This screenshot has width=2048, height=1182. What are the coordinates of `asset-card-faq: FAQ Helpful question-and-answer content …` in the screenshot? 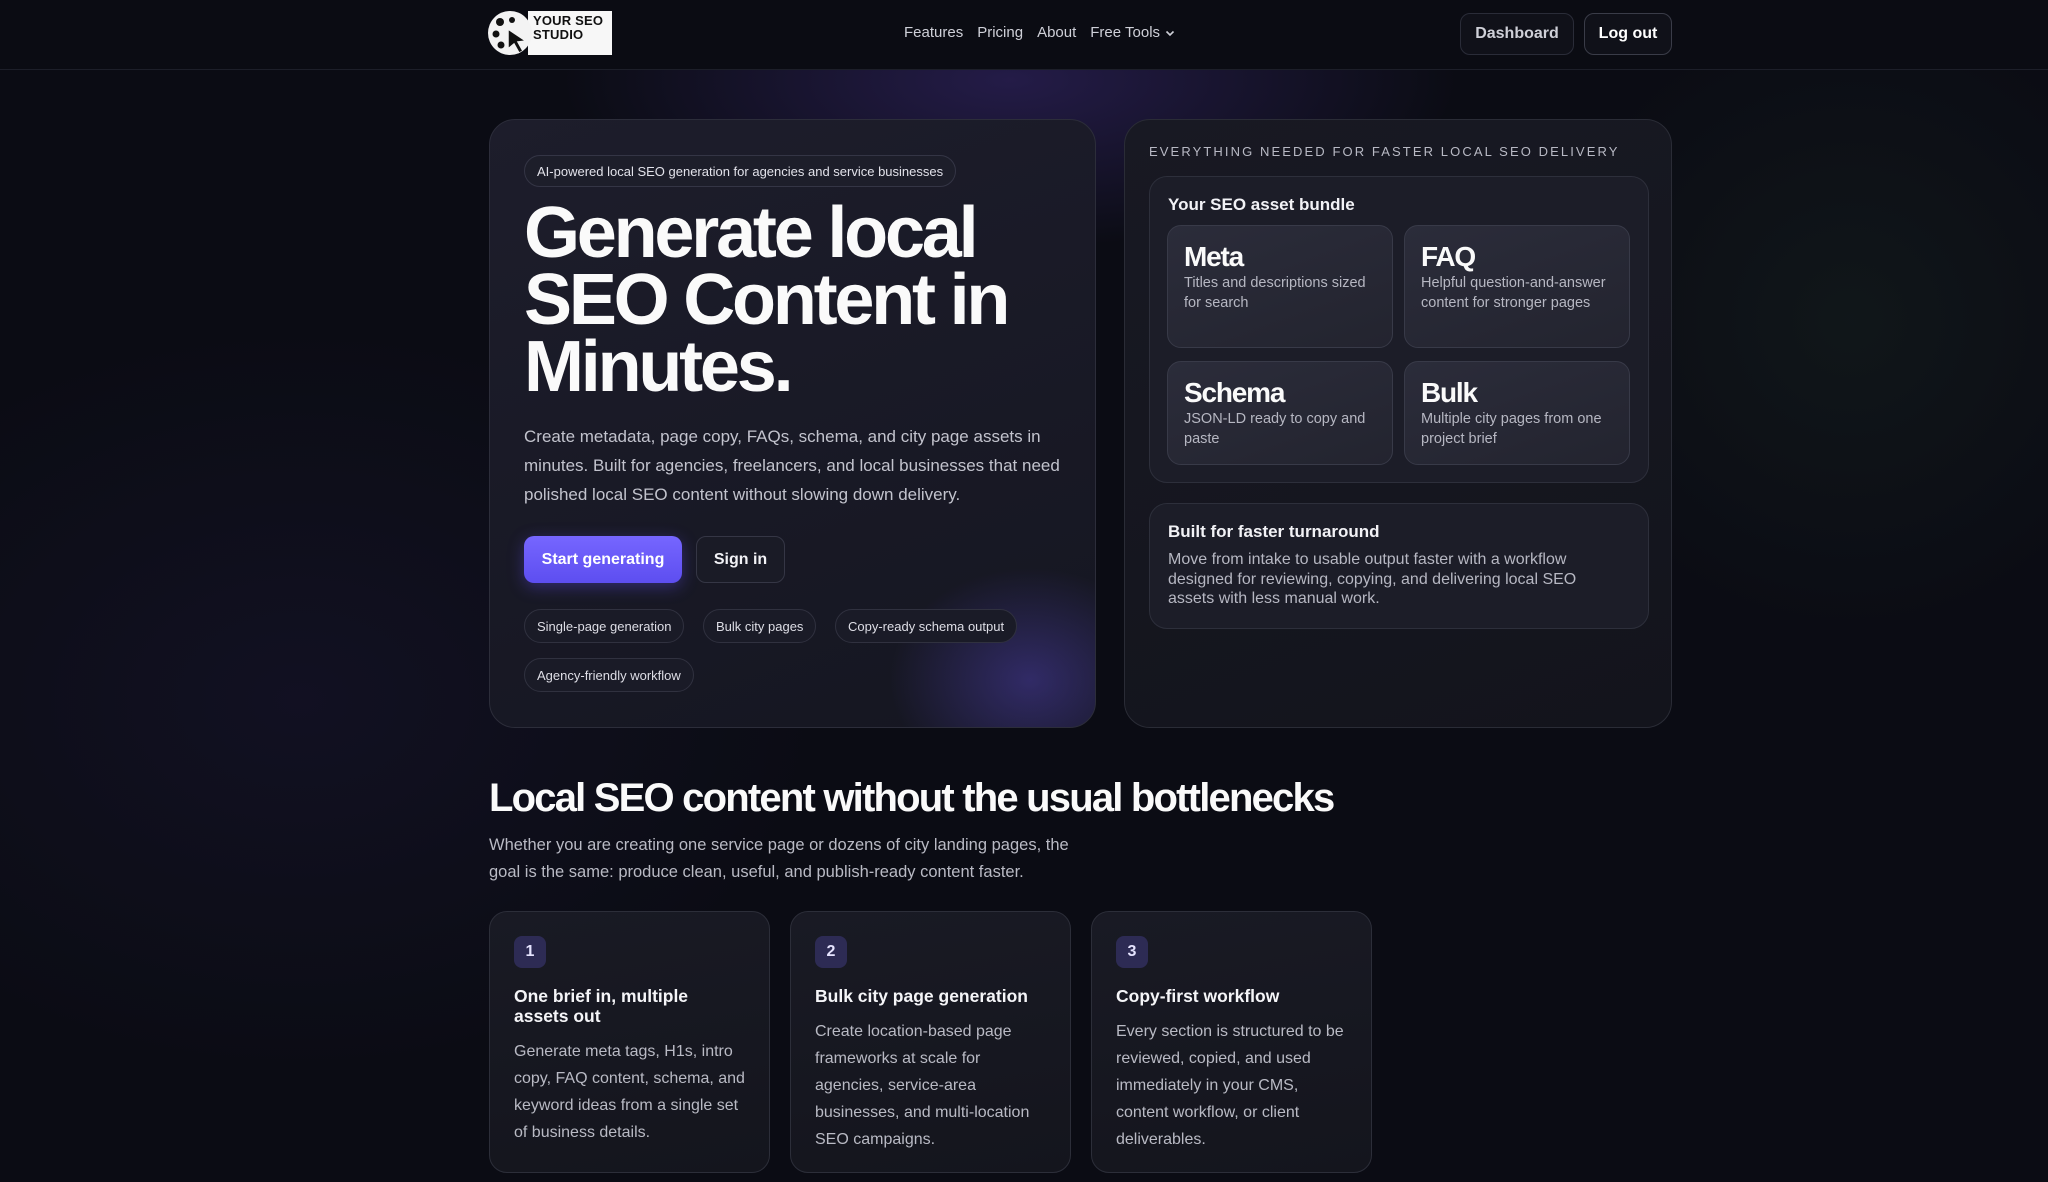 It's located at (1517, 286).